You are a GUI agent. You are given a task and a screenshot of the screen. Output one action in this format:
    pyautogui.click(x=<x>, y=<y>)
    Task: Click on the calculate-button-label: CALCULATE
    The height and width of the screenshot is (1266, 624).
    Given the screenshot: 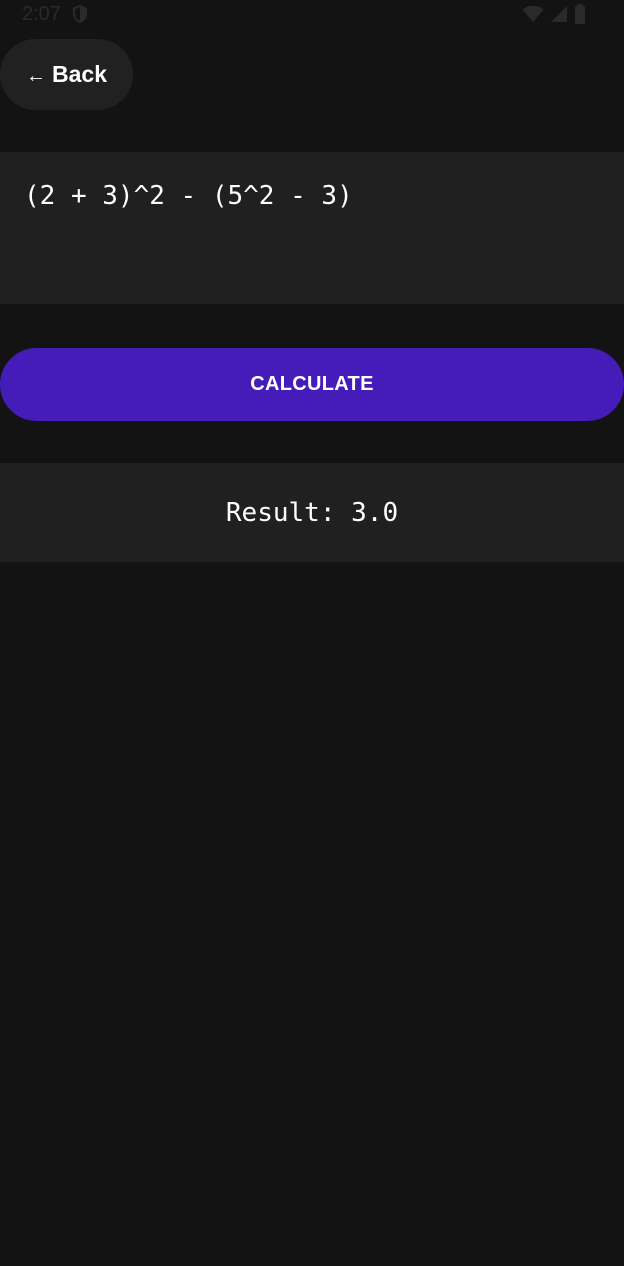 What is the action you would take?
    pyautogui.click(x=312, y=384)
    